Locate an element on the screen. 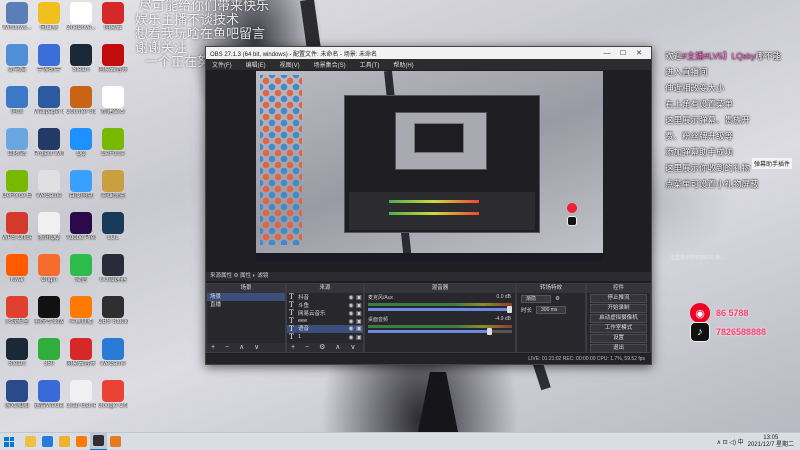 The width and height of the screenshot is (800, 450). menu-view: 视图(V) is located at coordinates (290, 64).